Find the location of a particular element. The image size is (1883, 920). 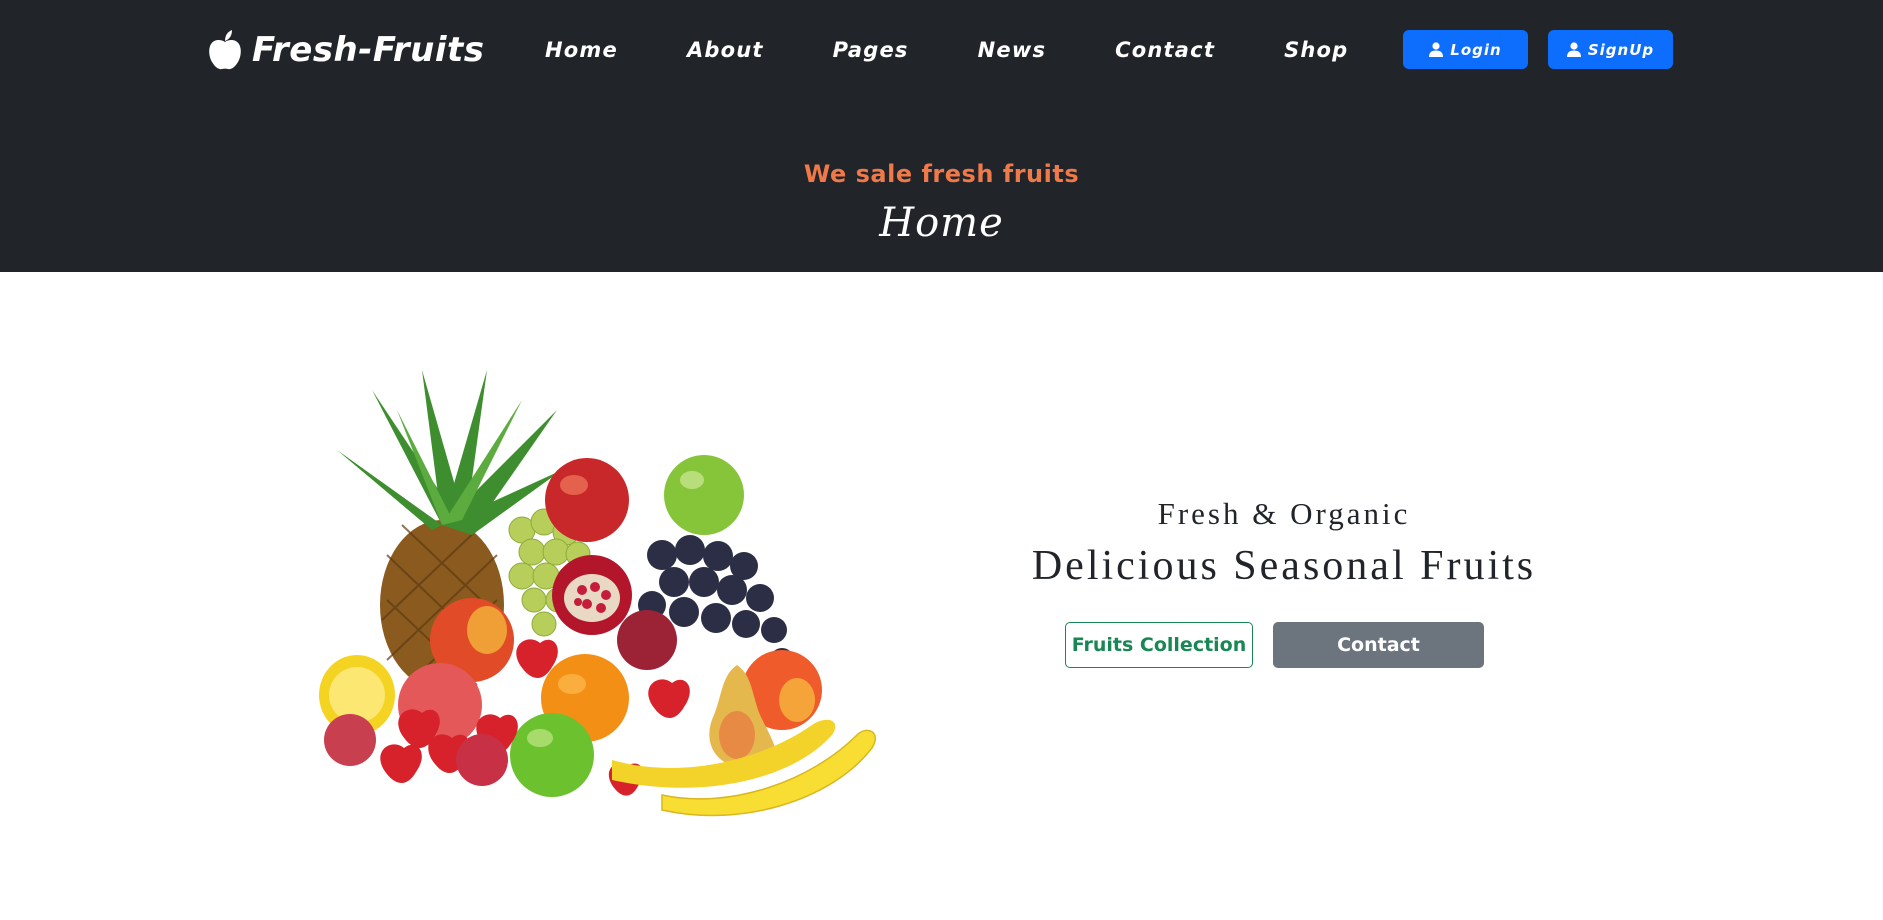

nav-link-news: News is located at coordinates (1012, 50).